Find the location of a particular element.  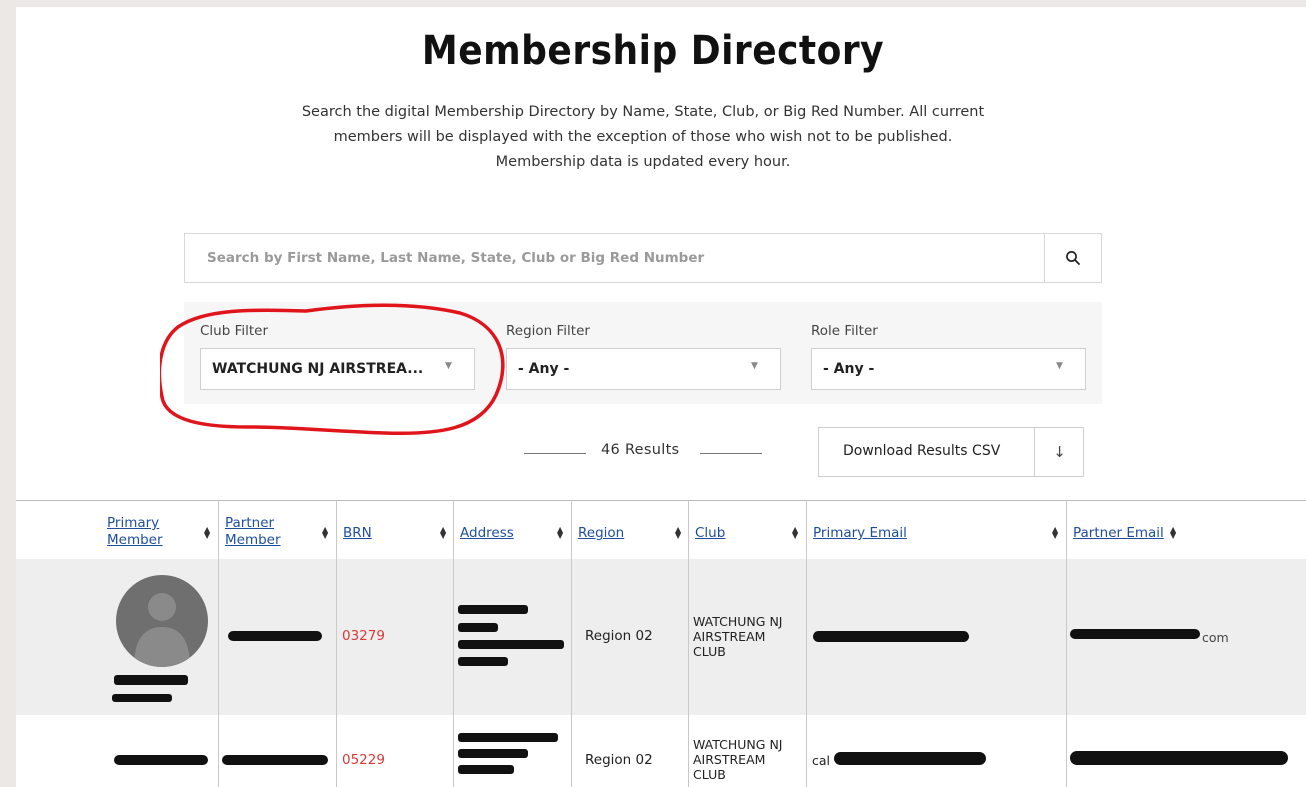

download-csv-button: Download Results CSV ↓ is located at coordinates (951, 452).